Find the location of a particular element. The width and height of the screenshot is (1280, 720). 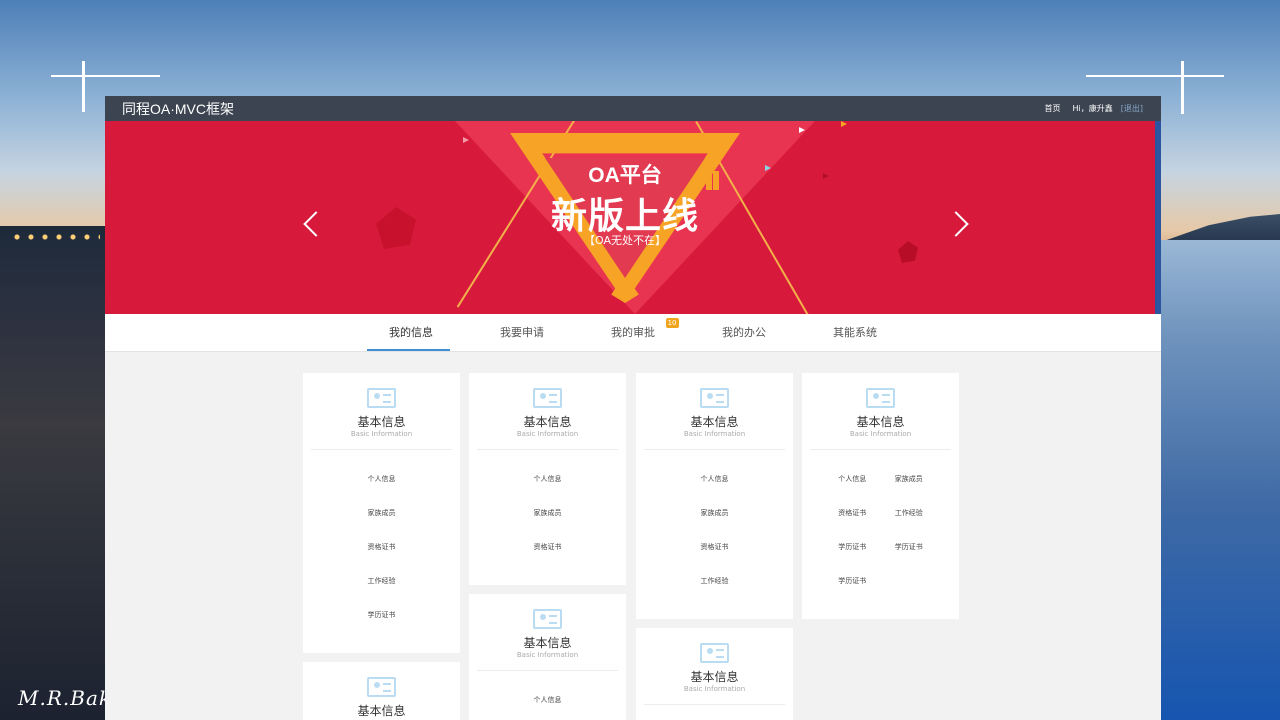

tab-label: 其能系统 is located at coordinates (855, 332).